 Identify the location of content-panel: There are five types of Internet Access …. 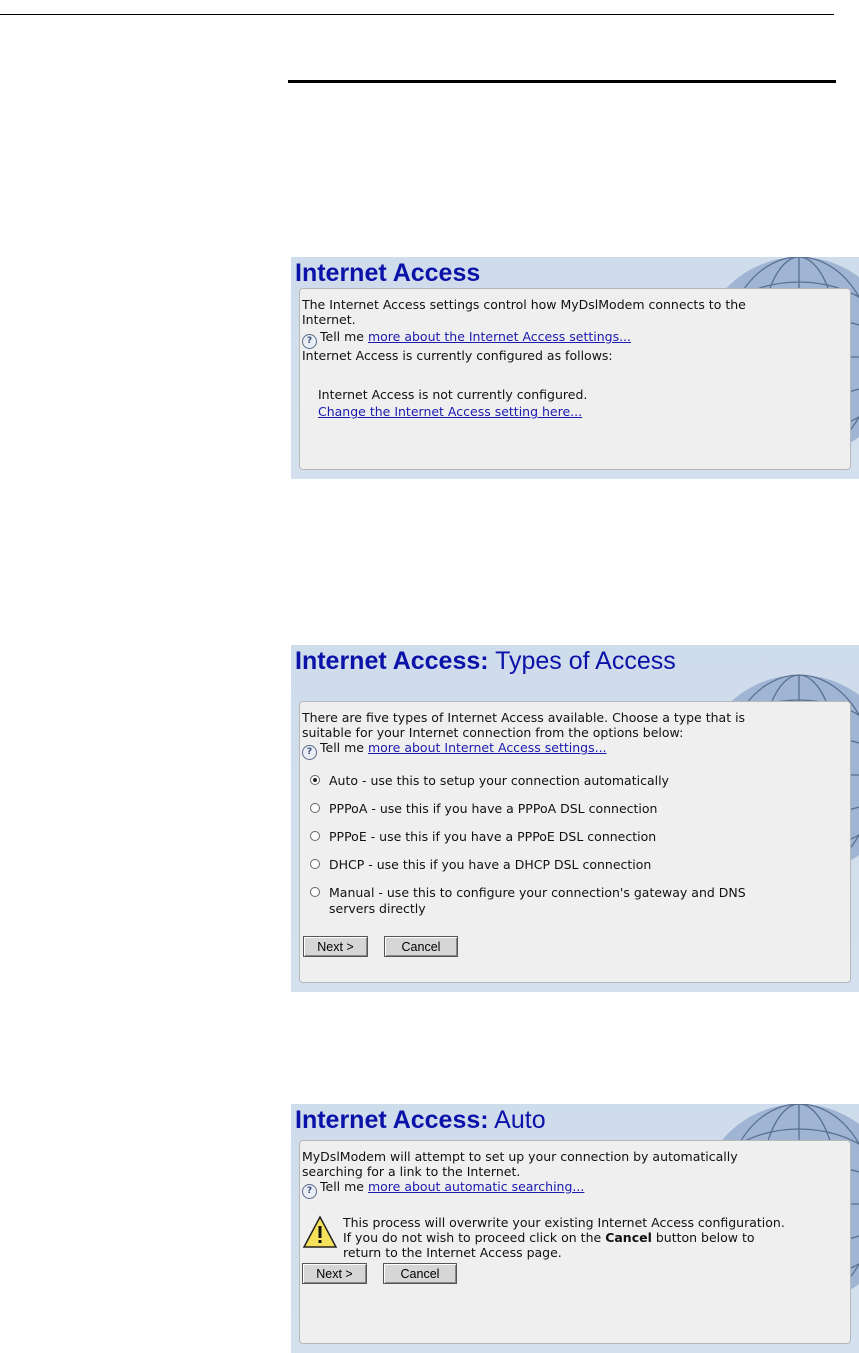
(575, 842).